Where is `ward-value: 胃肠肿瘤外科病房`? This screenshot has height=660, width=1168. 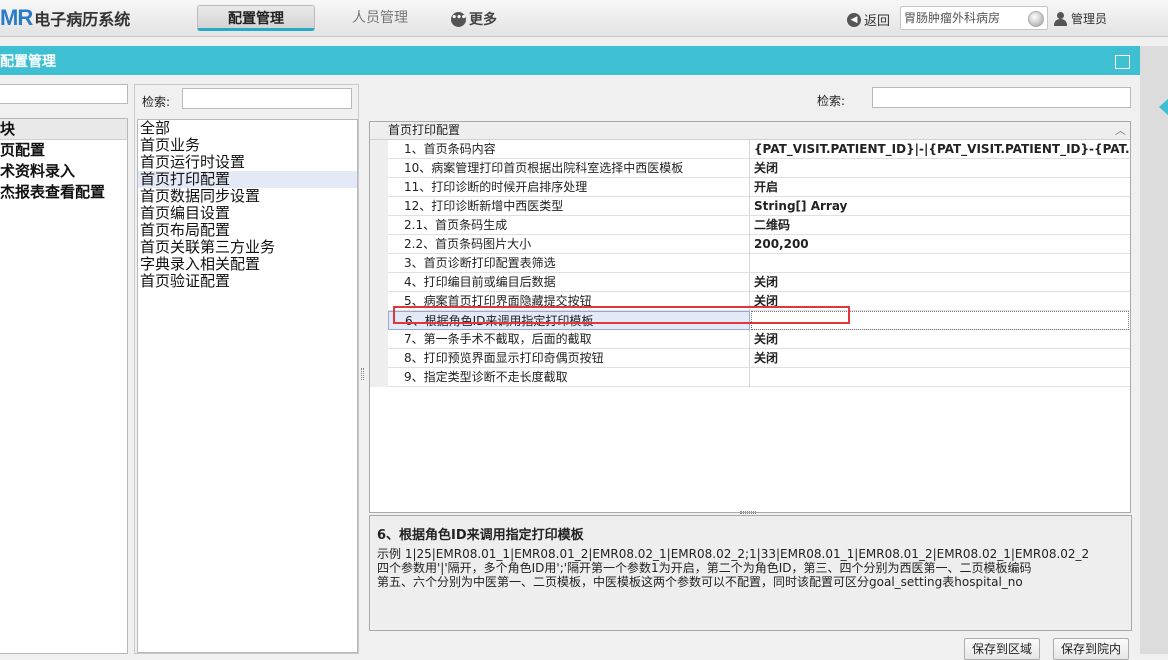
ward-value: 胃肠肿瘤外科病房 is located at coordinates (952, 18).